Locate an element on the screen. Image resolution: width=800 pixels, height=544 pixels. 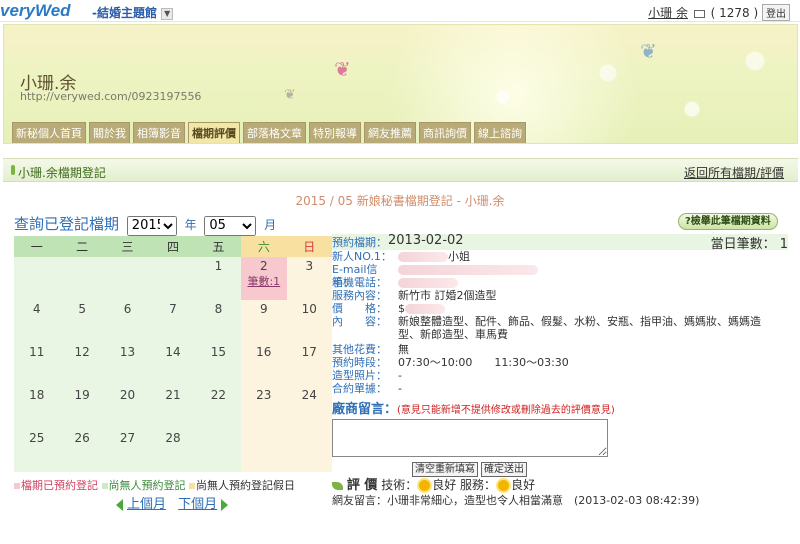
butterfly-icon: ❦ is located at coordinates (290, 95).